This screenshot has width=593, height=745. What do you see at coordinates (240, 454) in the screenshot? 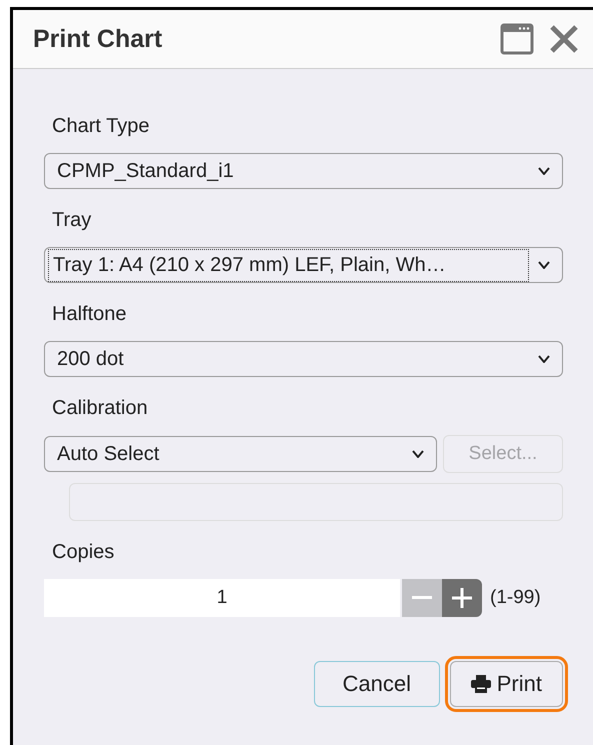
I see `dropdown: Auto Select` at bounding box center [240, 454].